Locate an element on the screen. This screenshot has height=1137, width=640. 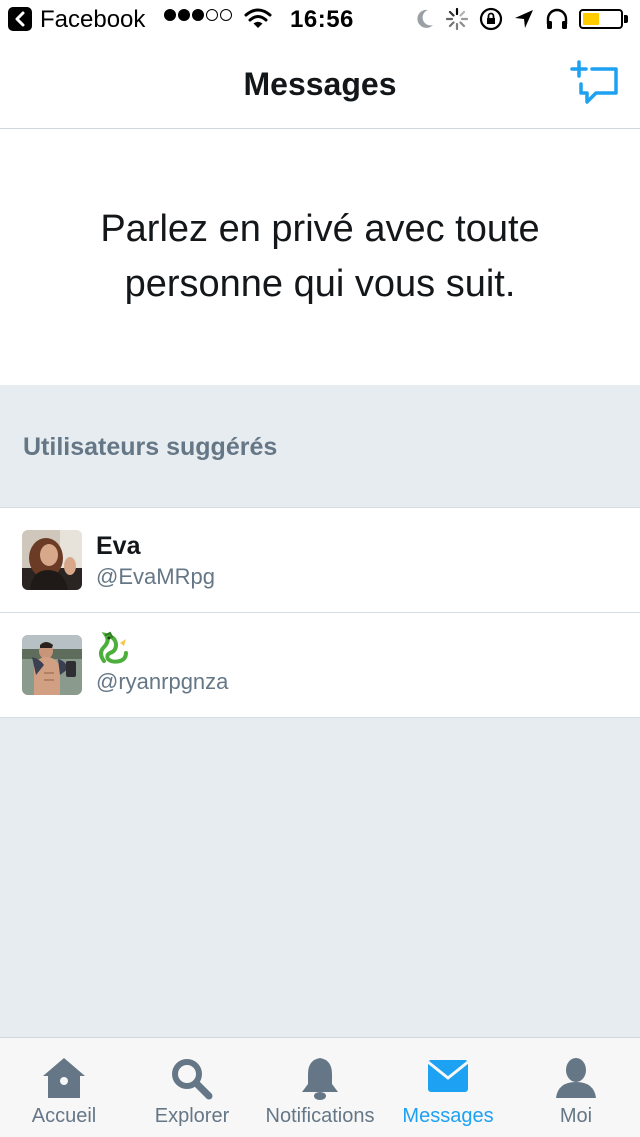
signal-strength-icon is located at coordinates (198, 15).